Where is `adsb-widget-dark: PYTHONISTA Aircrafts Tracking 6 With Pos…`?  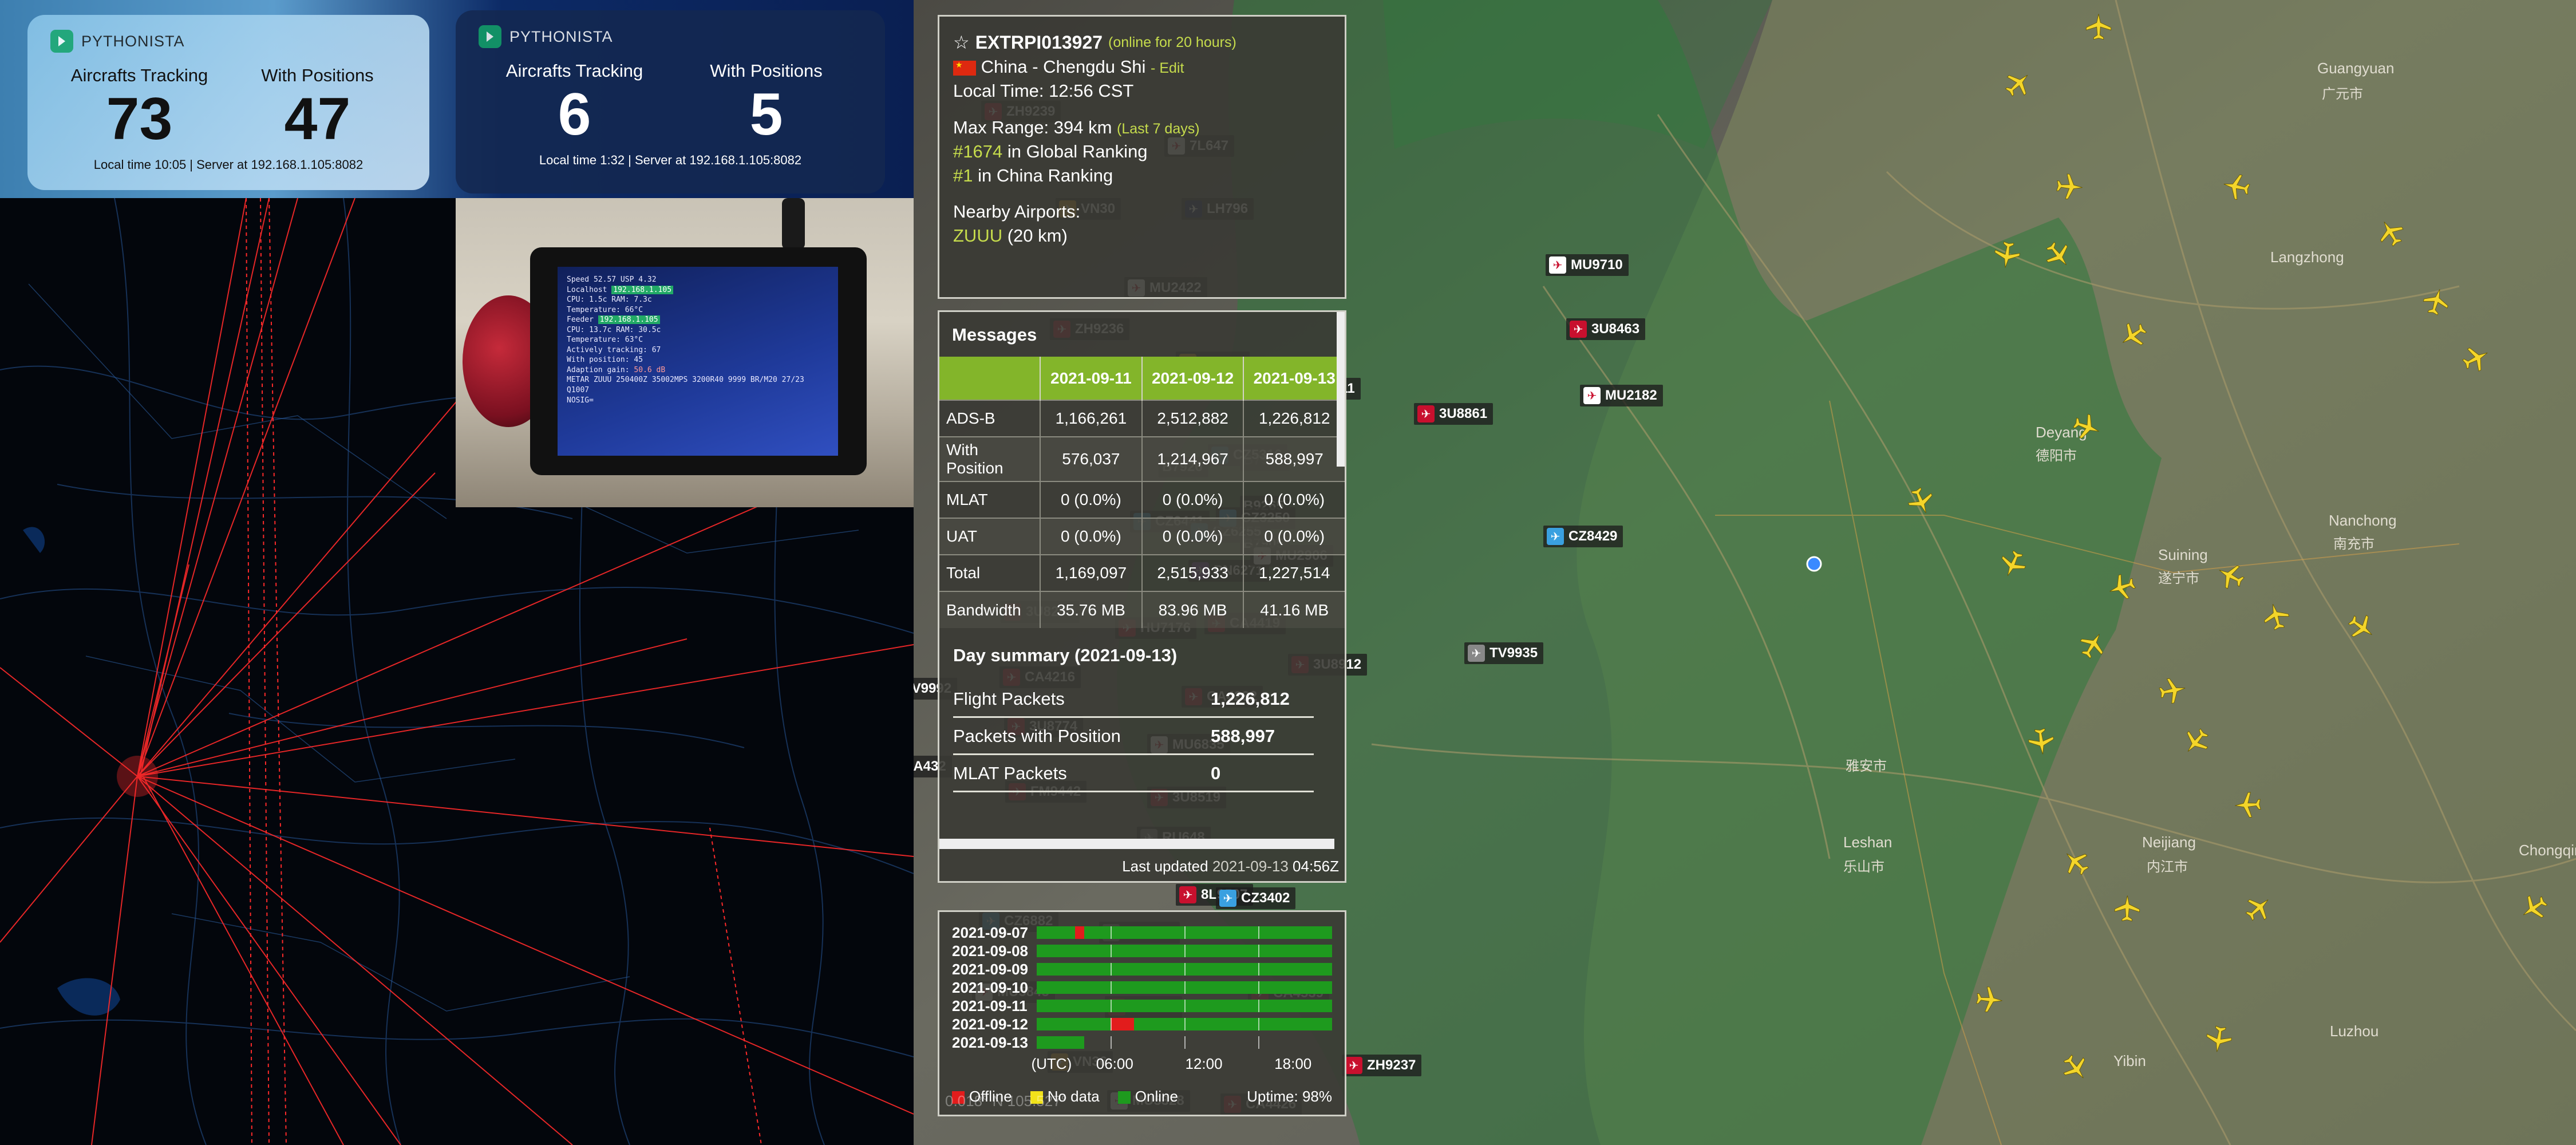
adsb-widget-dark: PYTHONISTA Aircrafts Tracking 6 With Pos… is located at coordinates (670, 102).